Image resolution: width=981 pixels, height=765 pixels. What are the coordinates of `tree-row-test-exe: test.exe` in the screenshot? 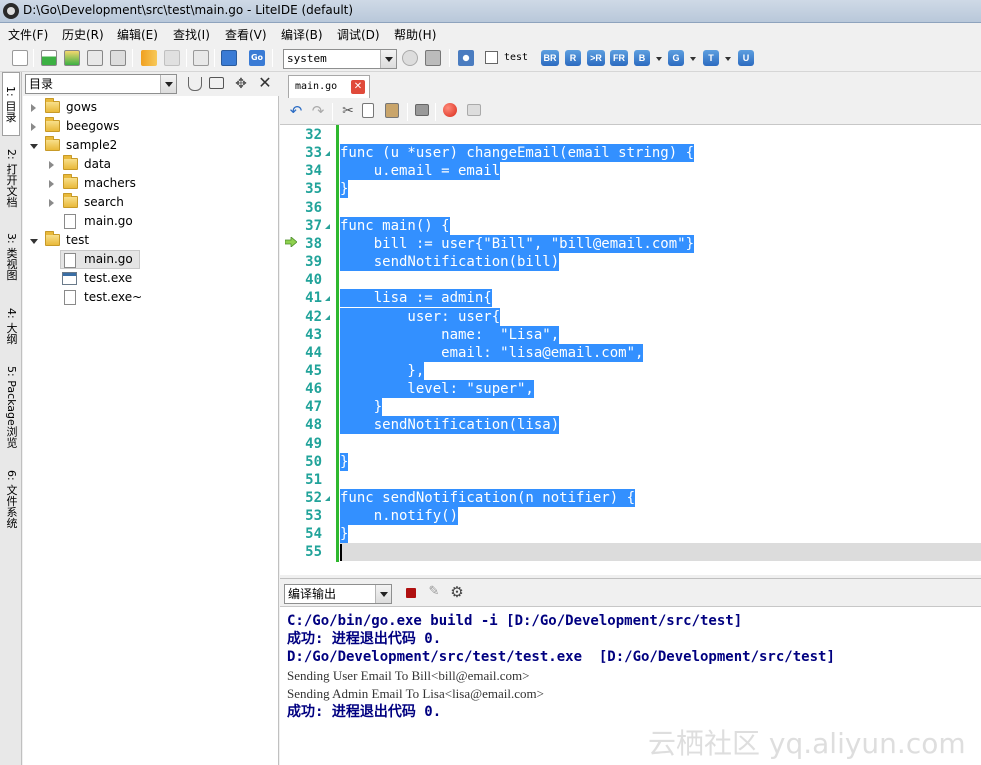 It's located at (150, 278).